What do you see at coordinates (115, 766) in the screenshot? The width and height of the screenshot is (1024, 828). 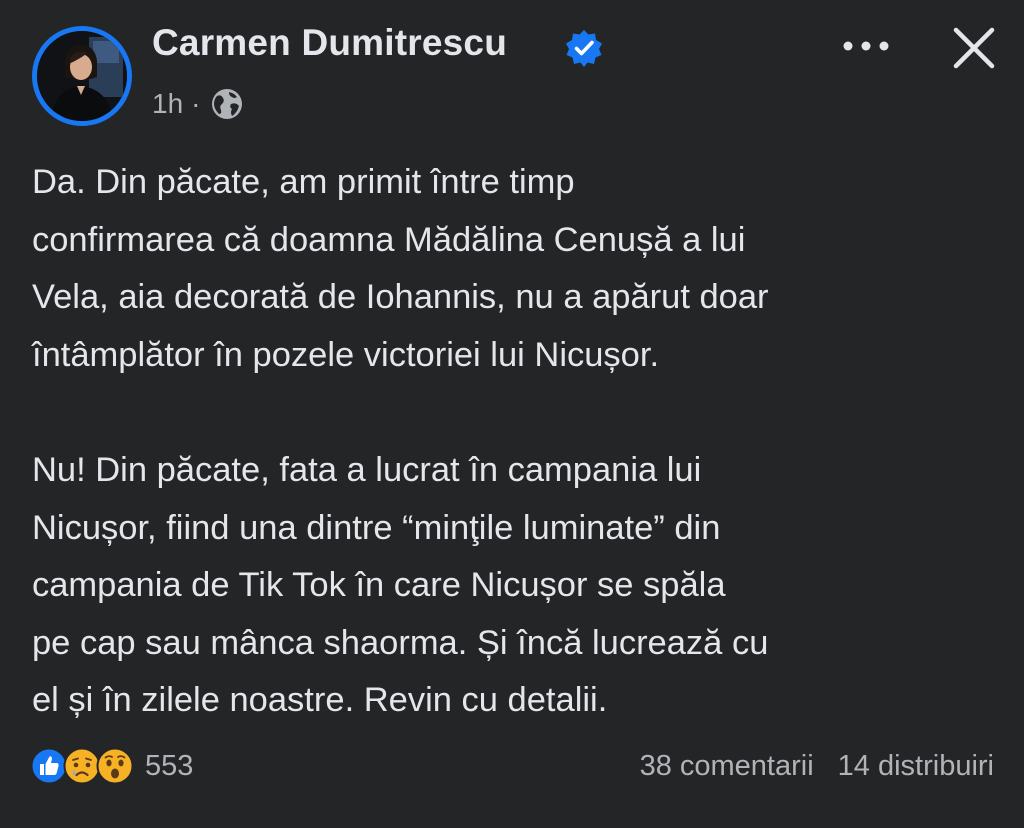 I see `wow-icon` at bounding box center [115, 766].